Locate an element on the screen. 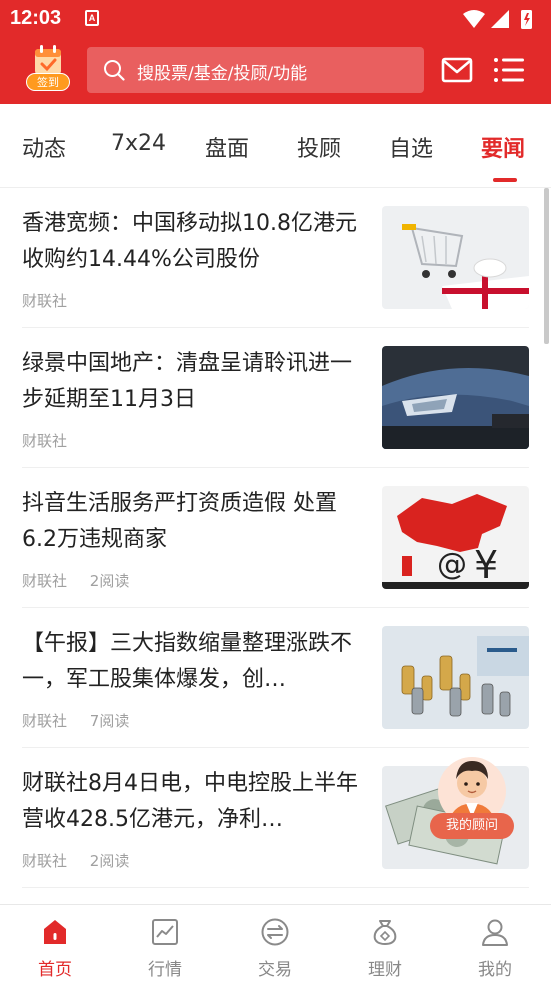  home-icon is located at coordinates (55, 932).